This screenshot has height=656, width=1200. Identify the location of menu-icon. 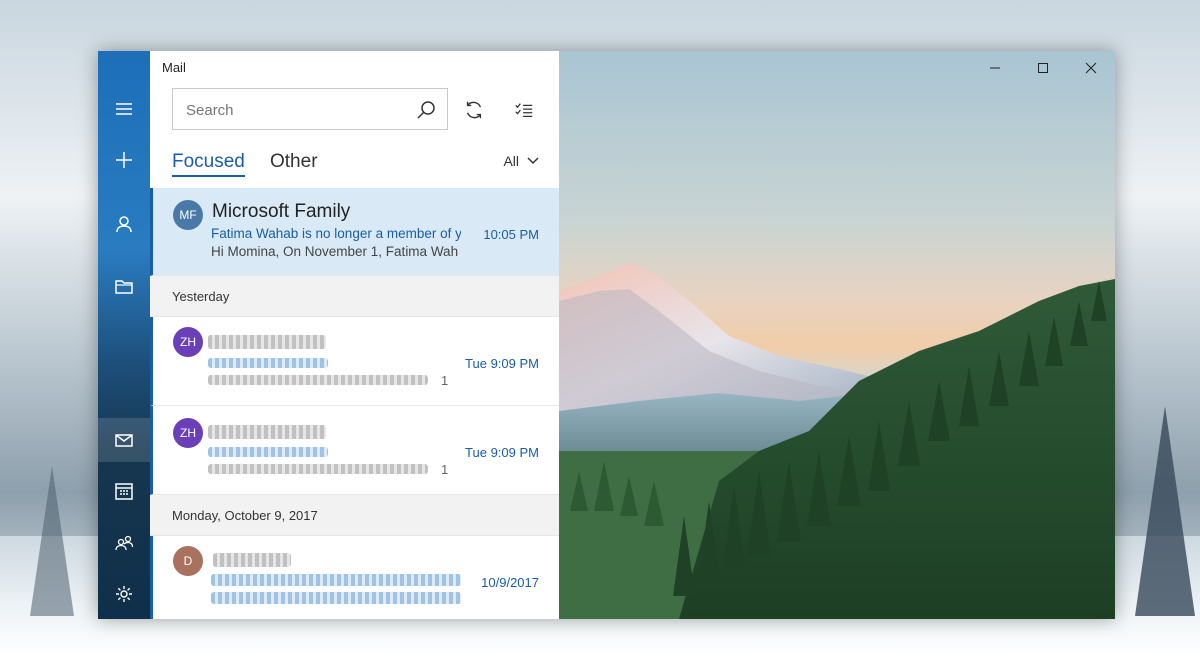
(124, 109).